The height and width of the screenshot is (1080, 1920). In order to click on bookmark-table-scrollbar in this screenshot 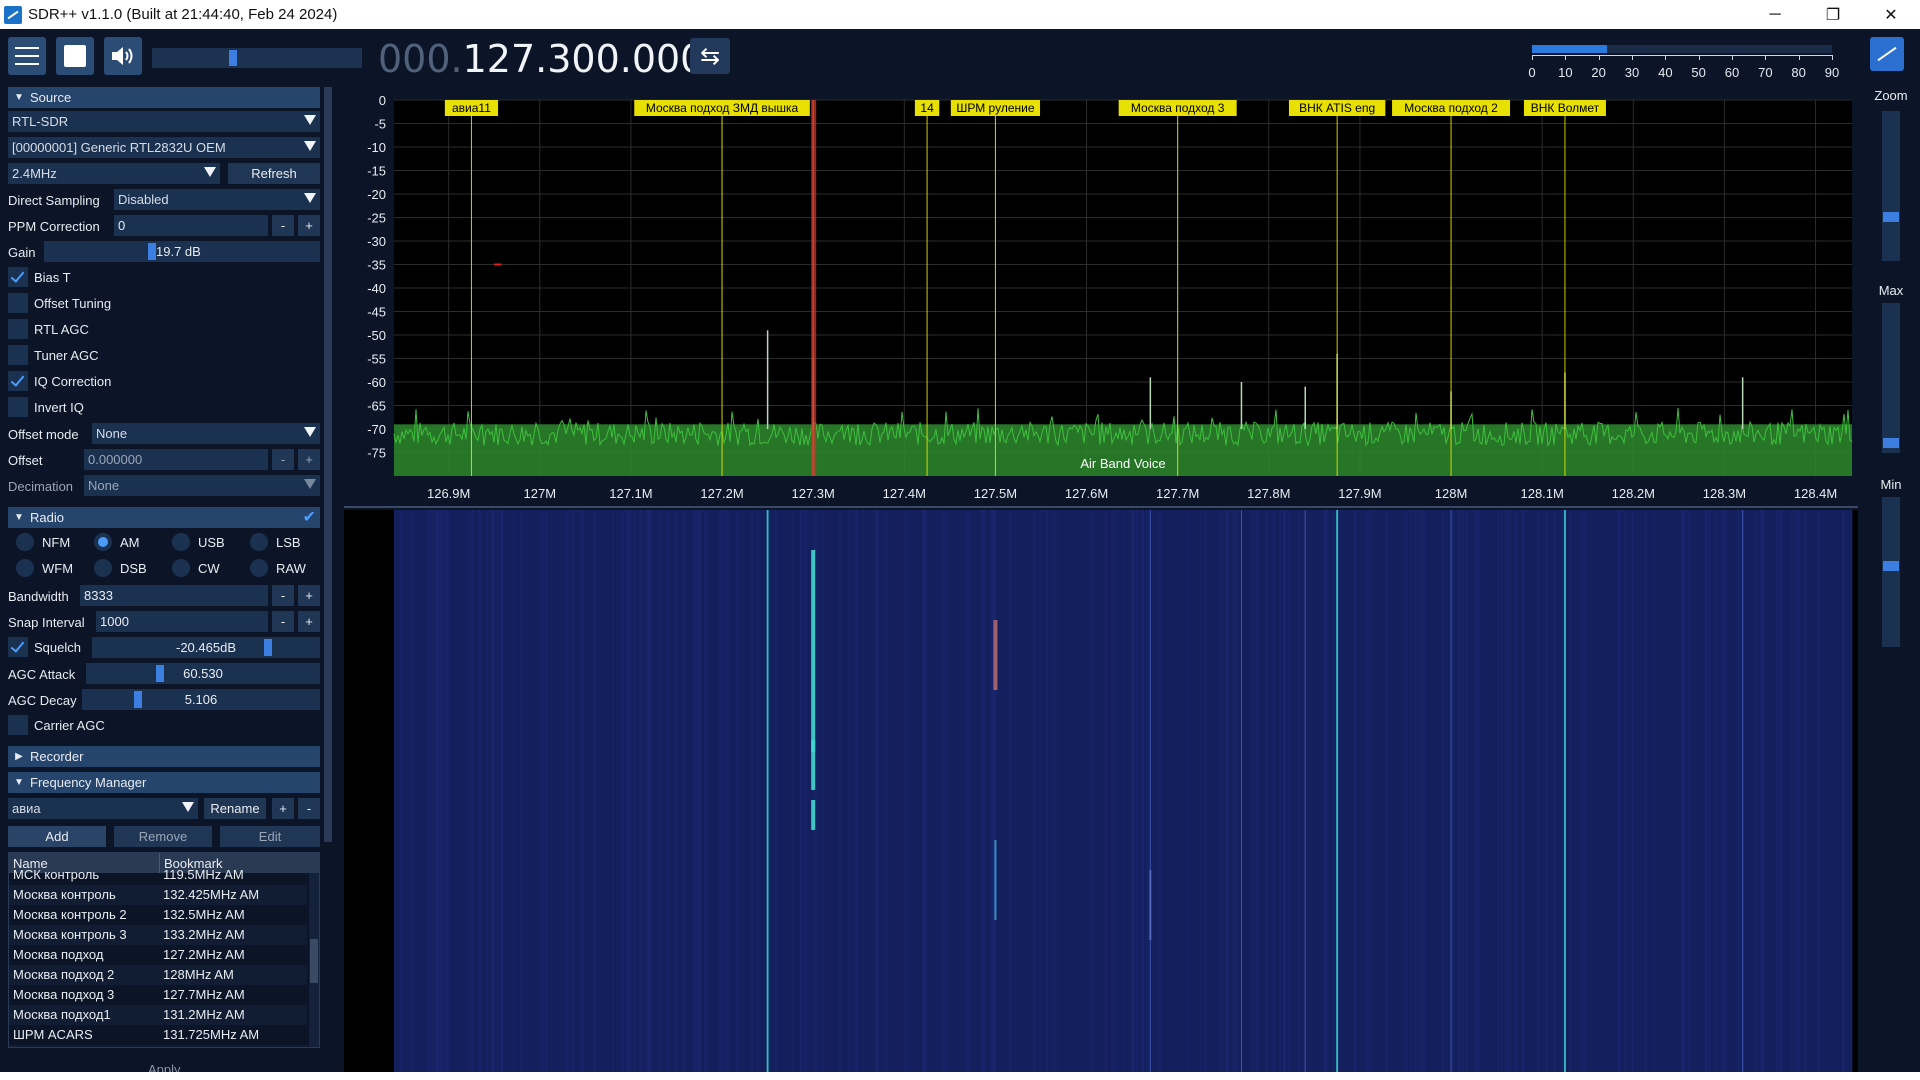, I will do `click(314, 960)`.